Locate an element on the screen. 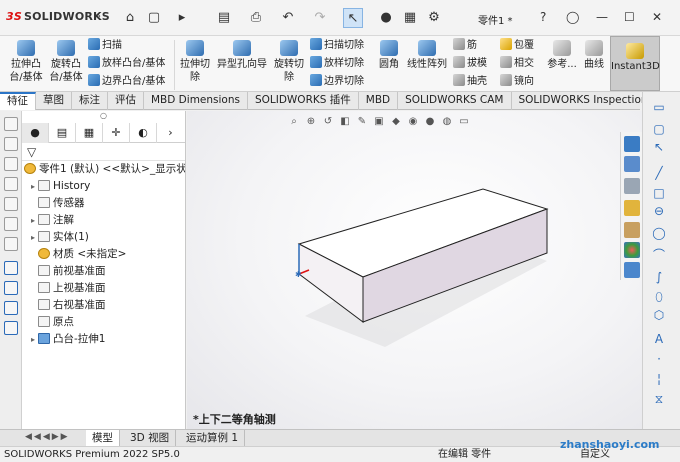 This screenshot has height=462, width=680. panel-grip-icon: ○ is located at coordinates (103, 117).